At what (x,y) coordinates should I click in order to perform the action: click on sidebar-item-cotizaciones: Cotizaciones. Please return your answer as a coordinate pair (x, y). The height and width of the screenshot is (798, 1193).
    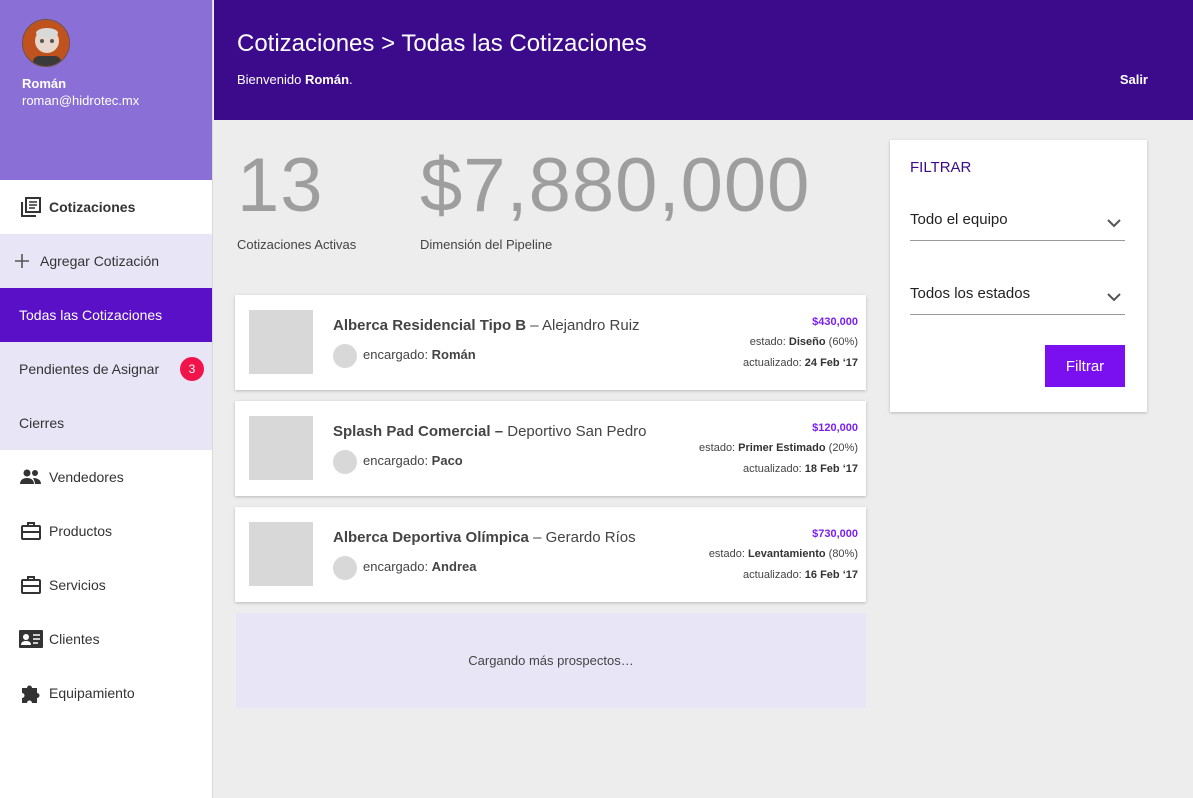
    Looking at the image, I should click on (106, 207).